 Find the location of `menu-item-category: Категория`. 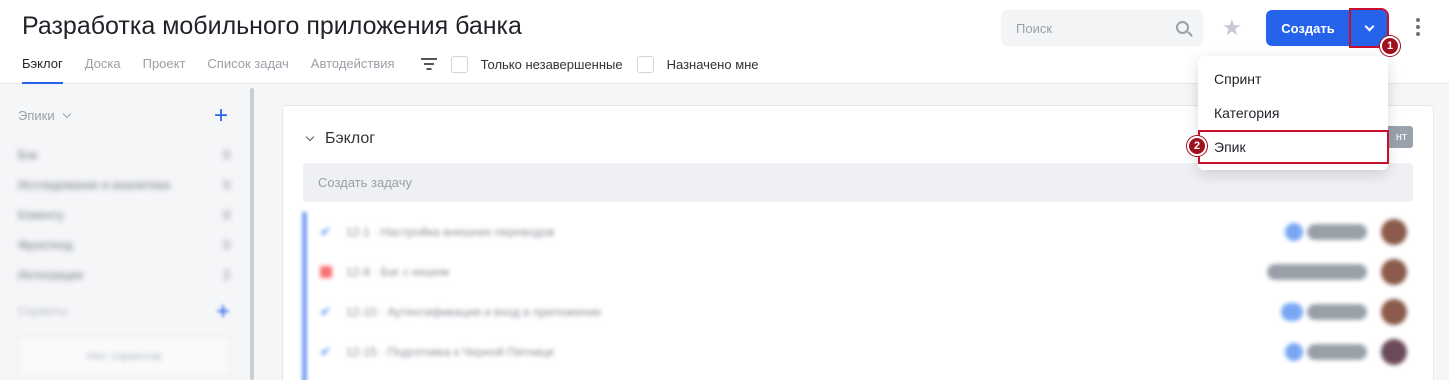

menu-item-category: Категория is located at coordinates (1293, 113).